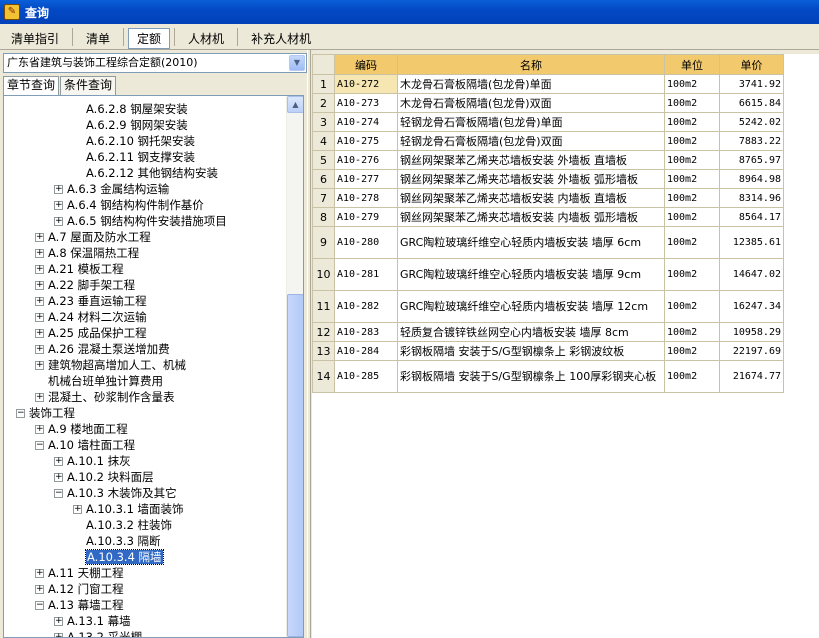  What do you see at coordinates (93, 253) in the screenshot?
I see `tree-node-label: A.8 保温隔热工程` at bounding box center [93, 253].